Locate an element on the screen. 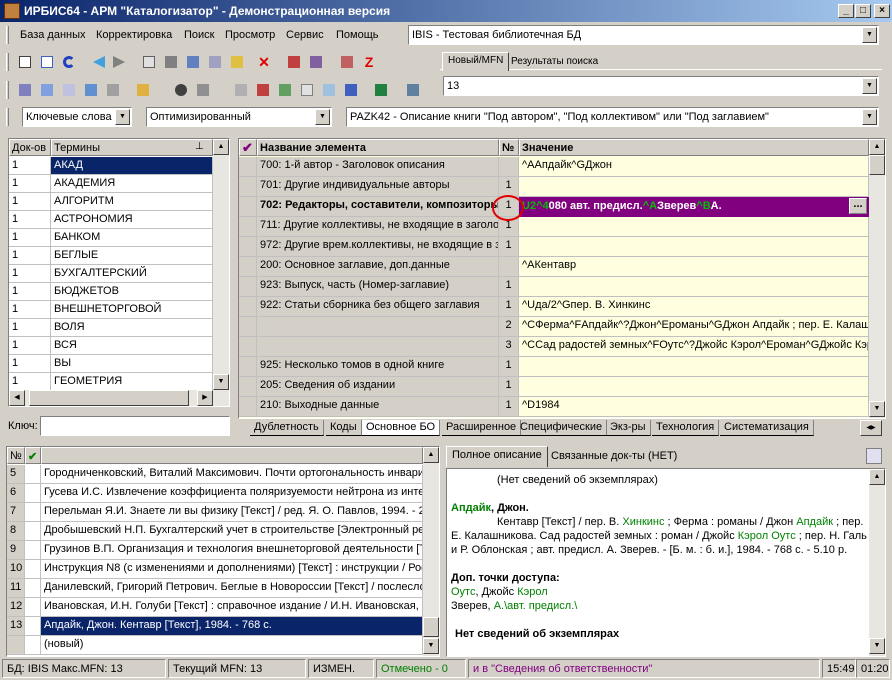 The height and width of the screenshot is (680, 892). word-icon is located at coordinates (351, 90).